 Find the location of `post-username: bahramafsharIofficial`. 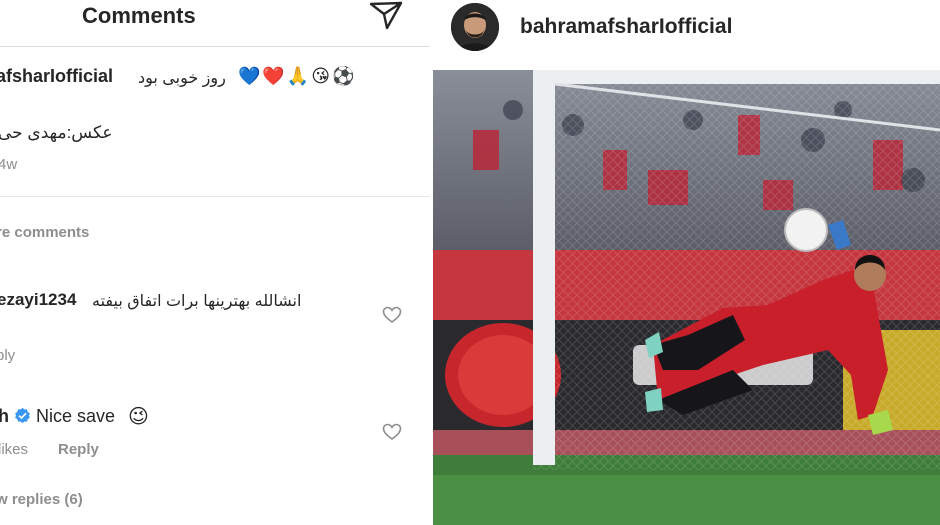

post-username: bahramafsharIofficial is located at coordinates (626, 27).